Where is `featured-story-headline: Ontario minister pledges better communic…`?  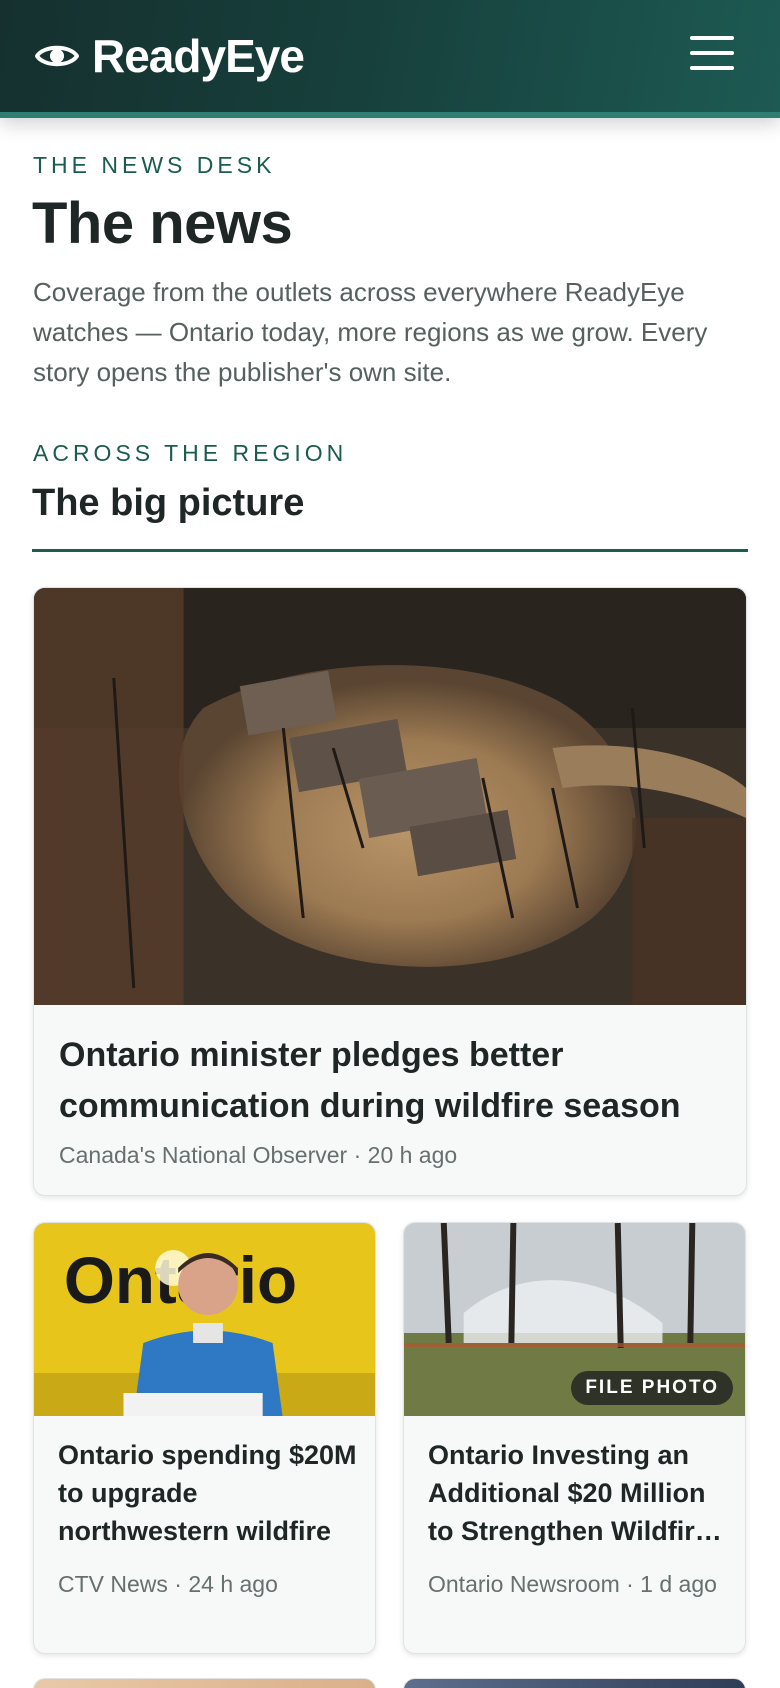
featured-story-headline: Ontario minister pledges better communic… is located at coordinates (394, 1081).